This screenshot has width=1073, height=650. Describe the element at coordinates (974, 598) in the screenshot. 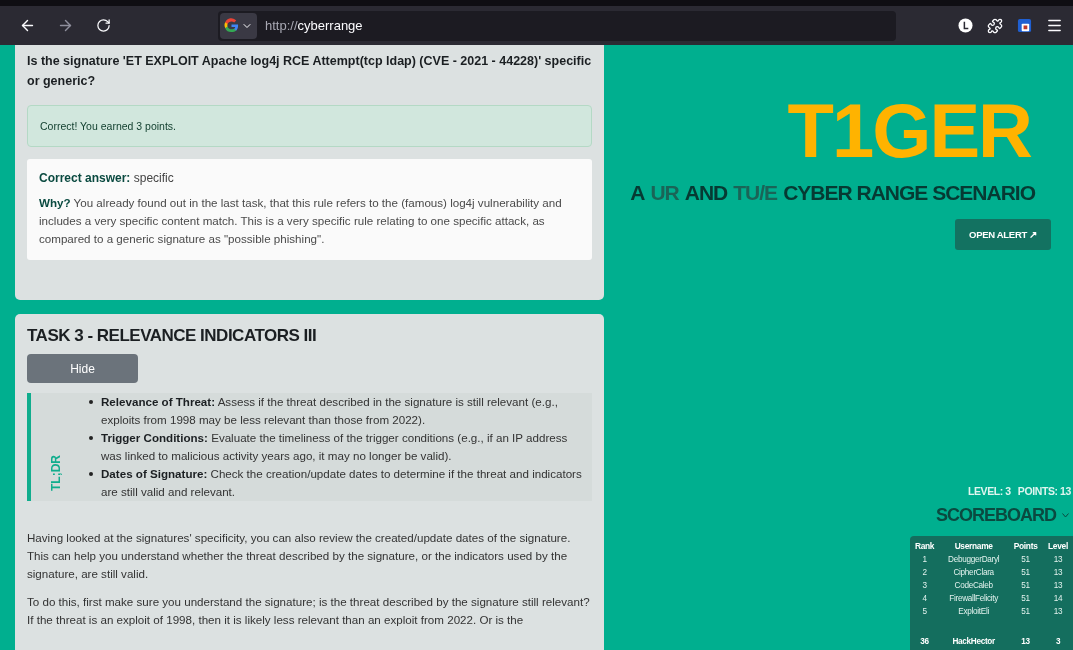

I see `table-cell: FirewallFelicity` at that location.